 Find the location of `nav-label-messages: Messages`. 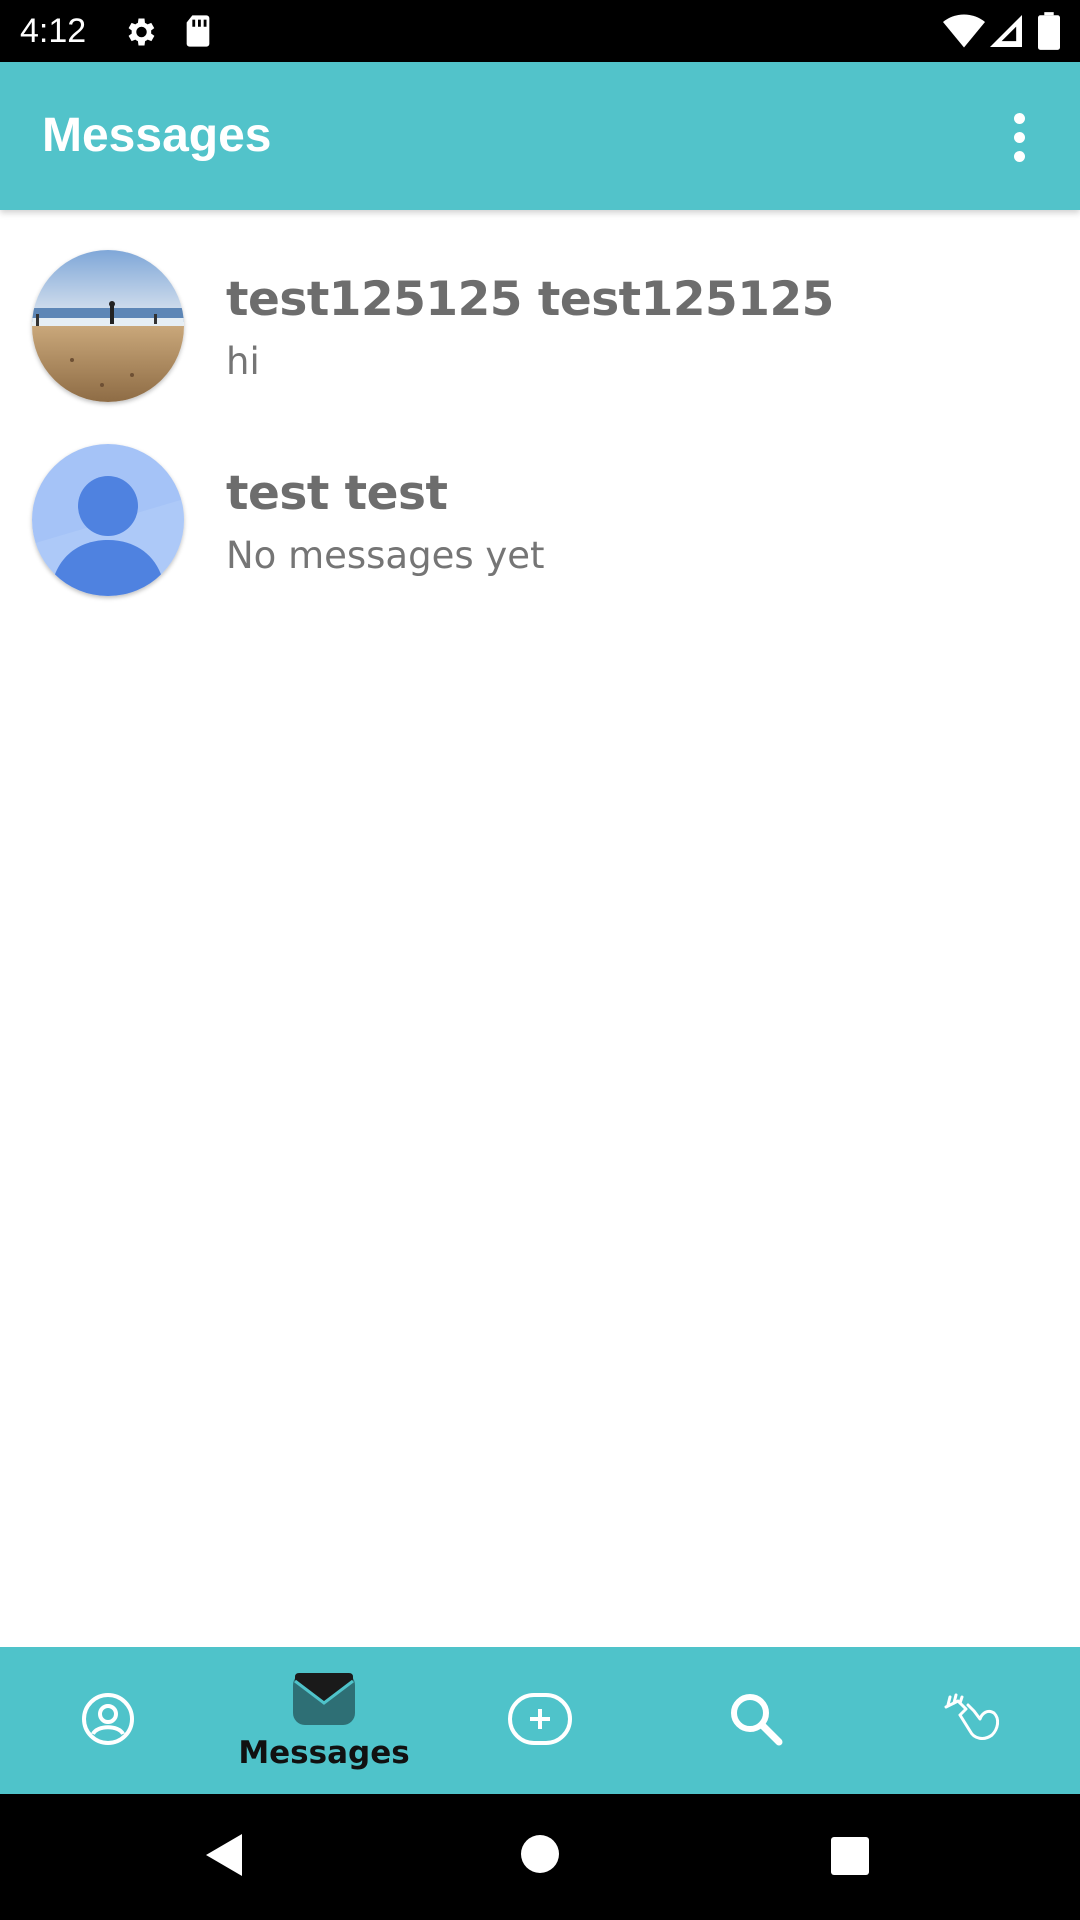

nav-label-messages: Messages is located at coordinates (324, 1752).